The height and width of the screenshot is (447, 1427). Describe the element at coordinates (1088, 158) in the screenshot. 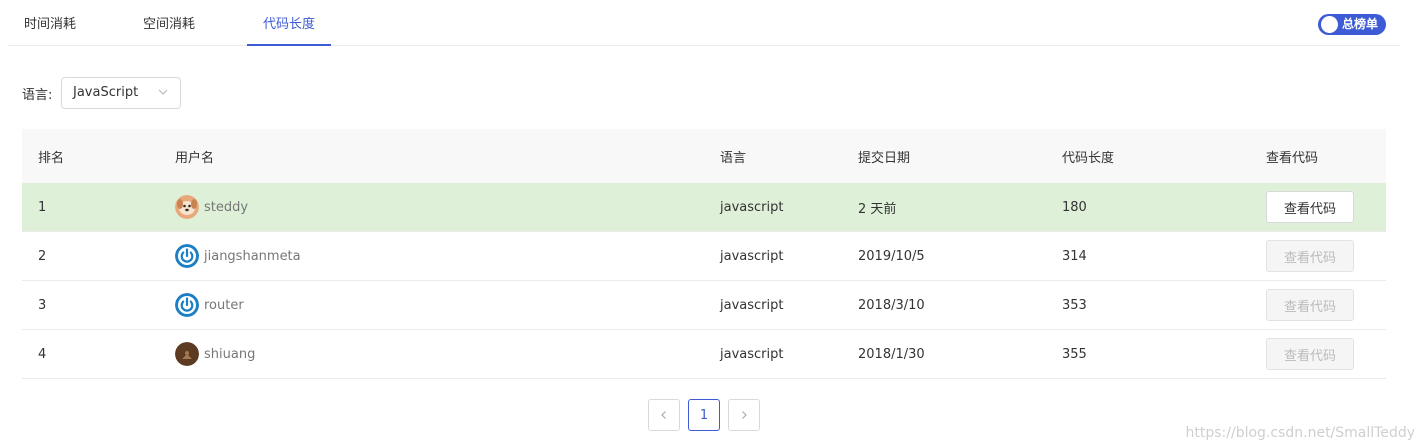

I see `header-length: 代码长度` at that location.